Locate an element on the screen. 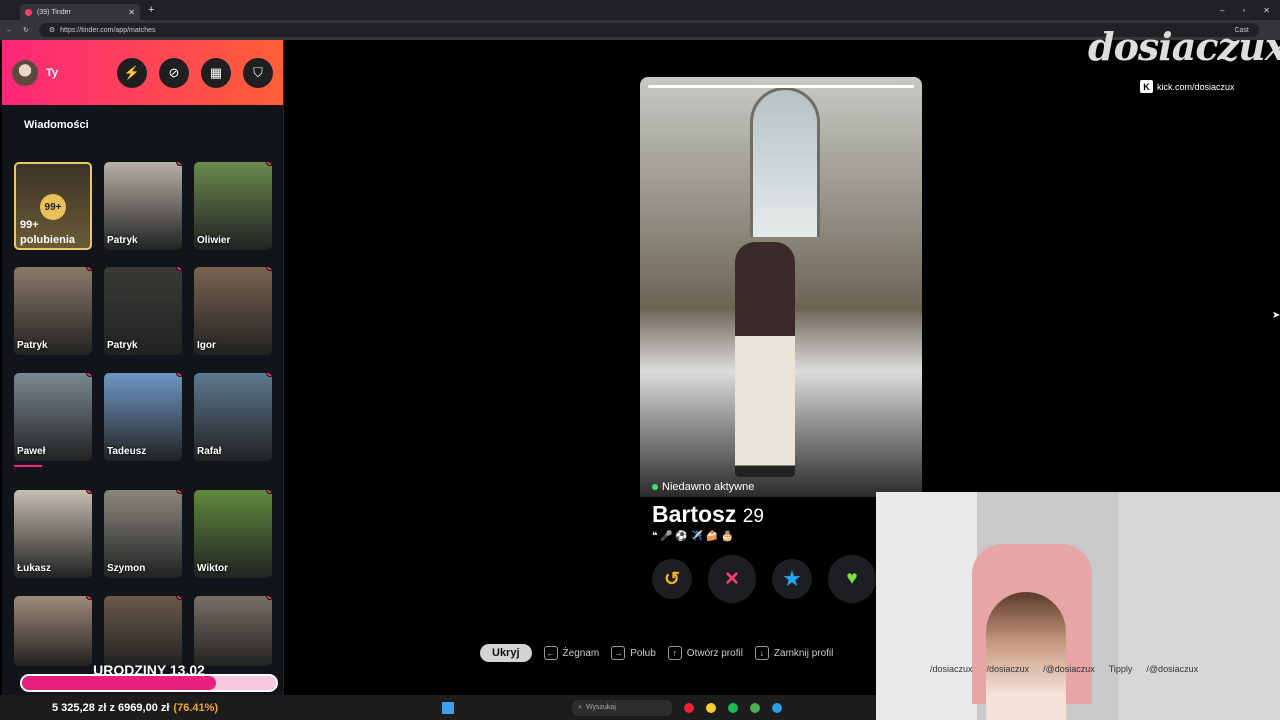 The image size is (1280, 720). kick-link: K kick.com/dosiaczux is located at coordinates (1187, 86).